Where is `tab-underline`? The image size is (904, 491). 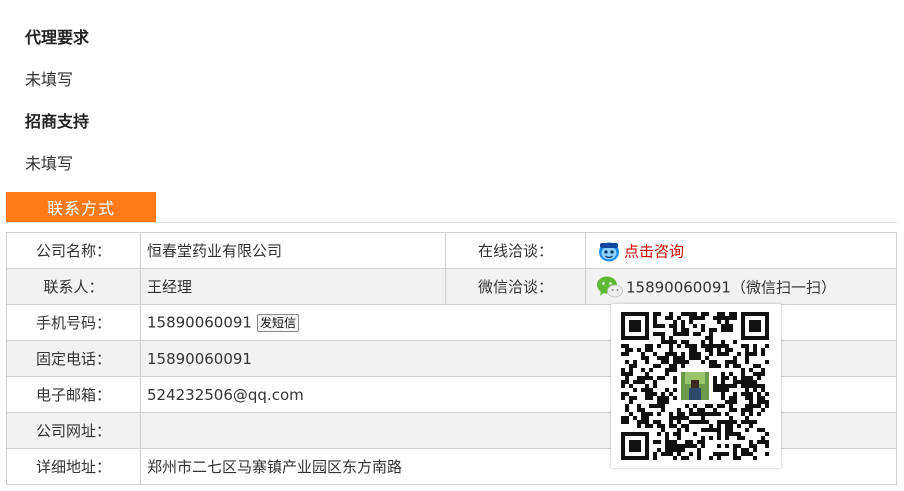 tab-underline is located at coordinates (451, 222).